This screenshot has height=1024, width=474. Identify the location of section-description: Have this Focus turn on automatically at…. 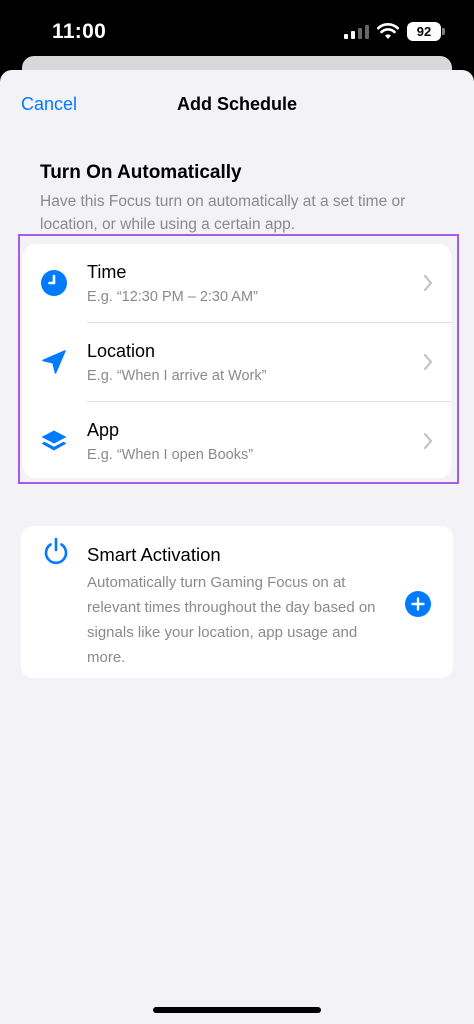
(223, 213).